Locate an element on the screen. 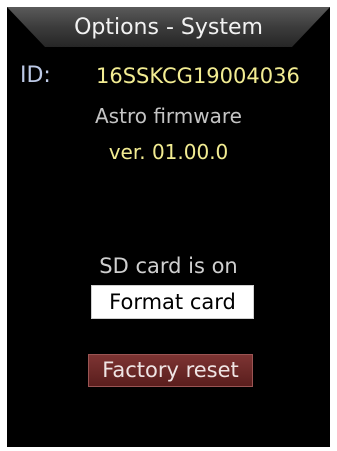 The image size is (337, 451). firmware-version: ver. 01.00.0 is located at coordinates (168, 152).